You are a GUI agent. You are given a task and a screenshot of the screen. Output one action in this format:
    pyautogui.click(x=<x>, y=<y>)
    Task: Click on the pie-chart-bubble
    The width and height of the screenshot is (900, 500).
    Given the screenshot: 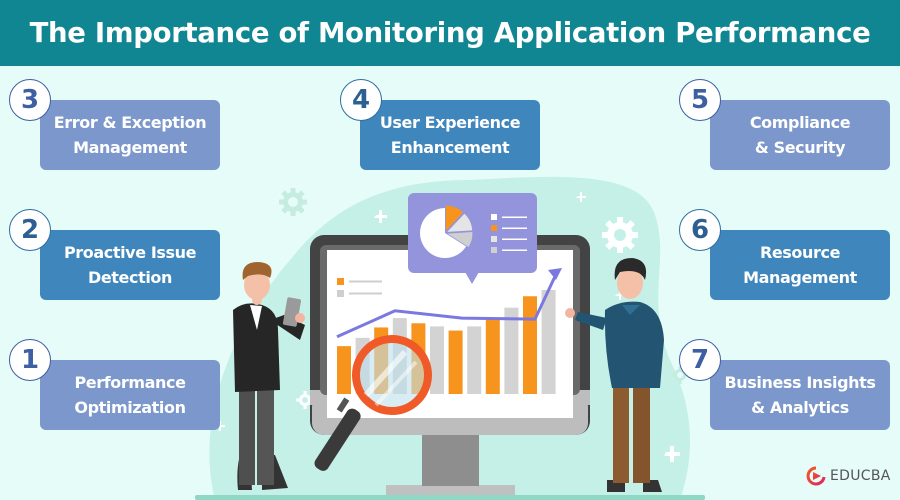 What is the action you would take?
    pyautogui.click(x=472, y=238)
    